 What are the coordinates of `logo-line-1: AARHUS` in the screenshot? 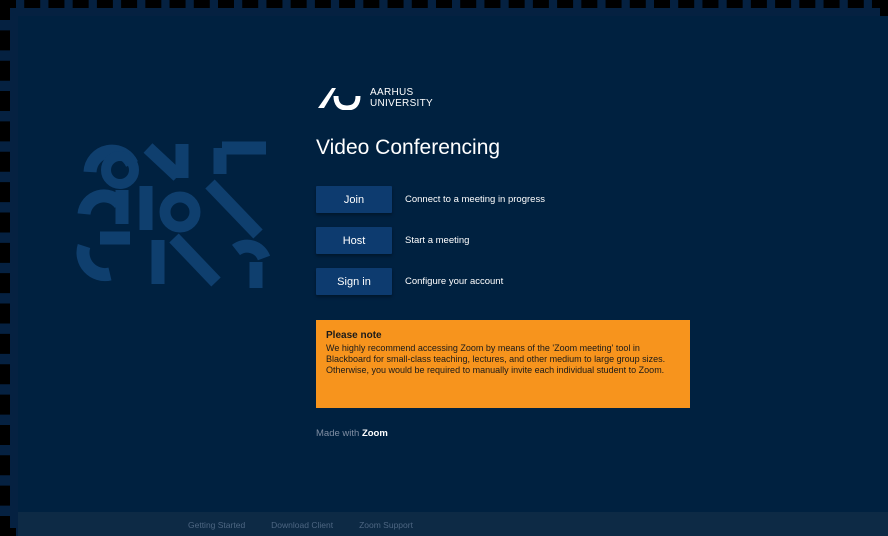 It's located at (392, 92).